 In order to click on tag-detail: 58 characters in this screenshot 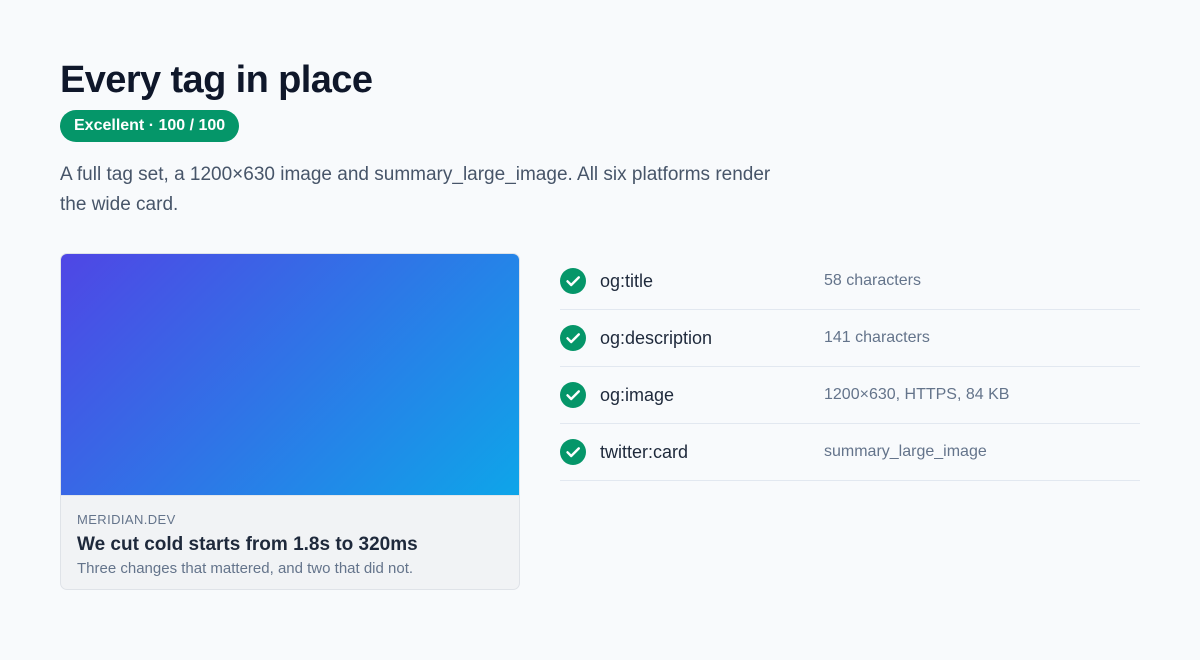, I will do `click(872, 280)`.